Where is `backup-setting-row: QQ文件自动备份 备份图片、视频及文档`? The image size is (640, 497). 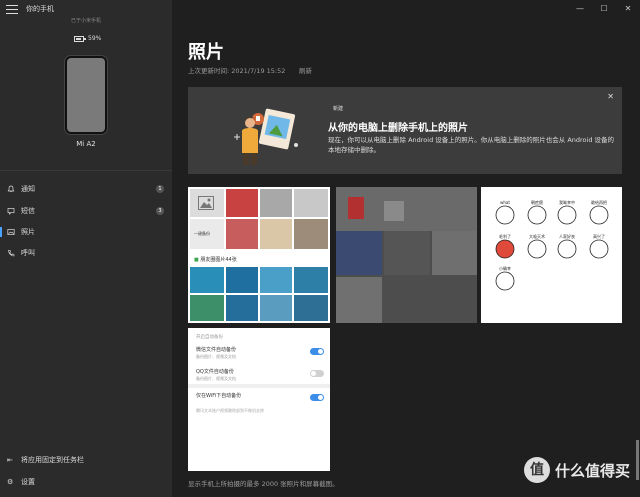 backup-setting-row: QQ文件自动备份 备份图片、视频及文档 is located at coordinates (260, 375).